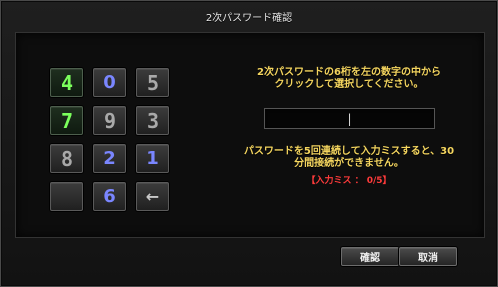 Image resolution: width=498 pixels, height=287 pixels. I want to click on warning-text: パスワードを5回連続して入力ミスすると、30 分間接続ができません。, so click(349, 158).